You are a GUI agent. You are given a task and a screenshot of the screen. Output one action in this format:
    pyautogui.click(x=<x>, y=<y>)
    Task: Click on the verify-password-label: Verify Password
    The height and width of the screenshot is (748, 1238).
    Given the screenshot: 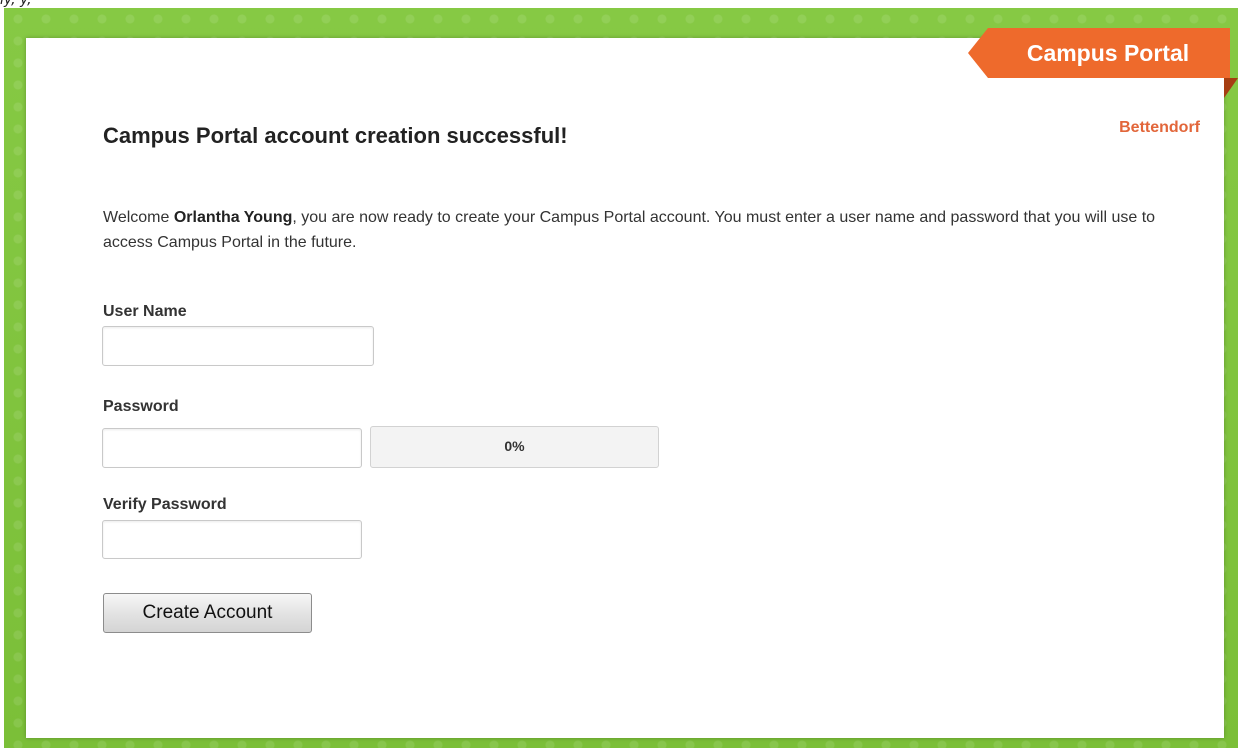 What is the action you would take?
    pyautogui.click(x=165, y=504)
    